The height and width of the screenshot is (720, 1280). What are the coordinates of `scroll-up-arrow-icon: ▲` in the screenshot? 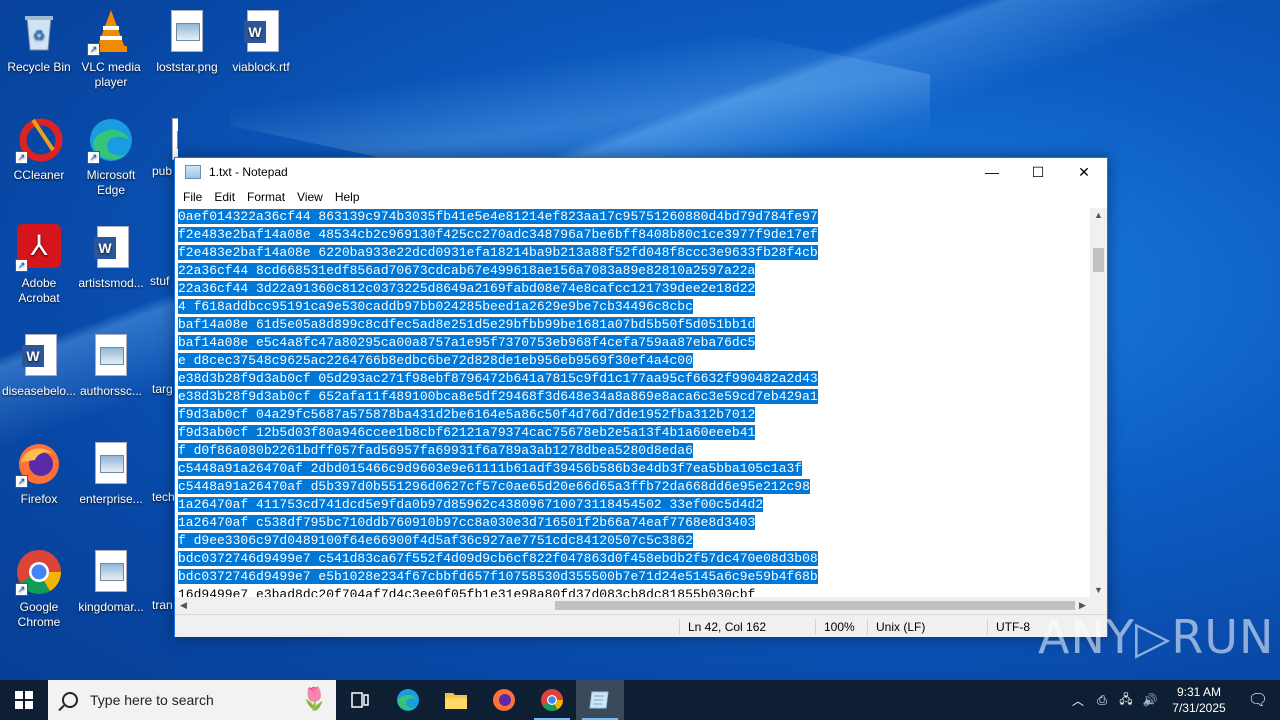 It's located at (1098, 215).